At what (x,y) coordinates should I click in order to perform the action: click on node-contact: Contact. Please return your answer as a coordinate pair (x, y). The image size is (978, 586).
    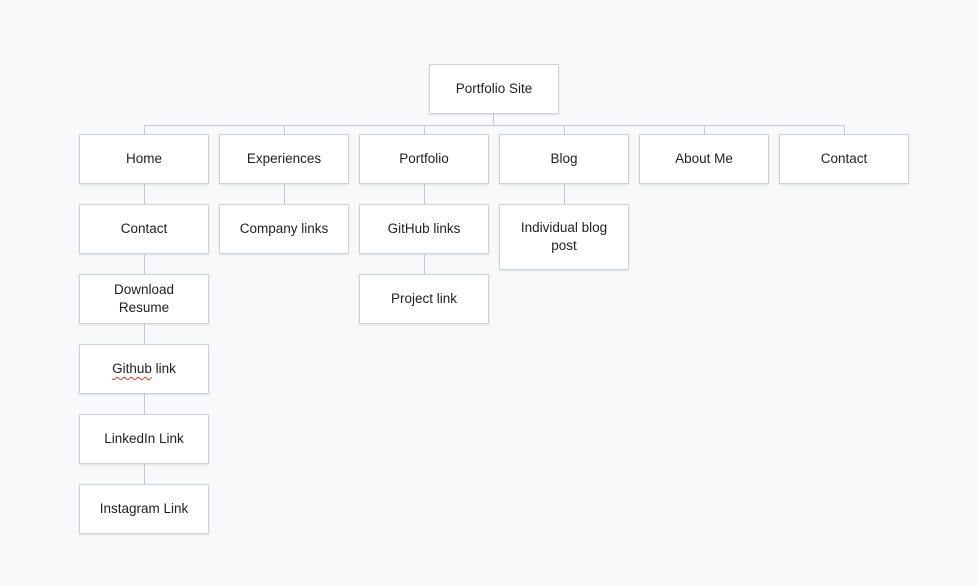
    Looking at the image, I should click on (844, 159).